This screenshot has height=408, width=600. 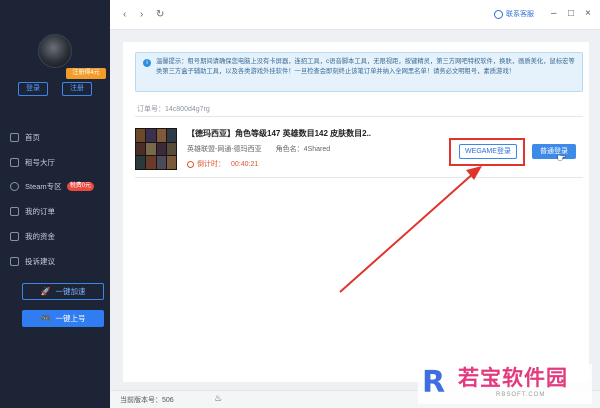 What do you see at coordinates (554, 14) in the screenshot?
I see `minimize-icon: –` at bounding box center [554, 14].